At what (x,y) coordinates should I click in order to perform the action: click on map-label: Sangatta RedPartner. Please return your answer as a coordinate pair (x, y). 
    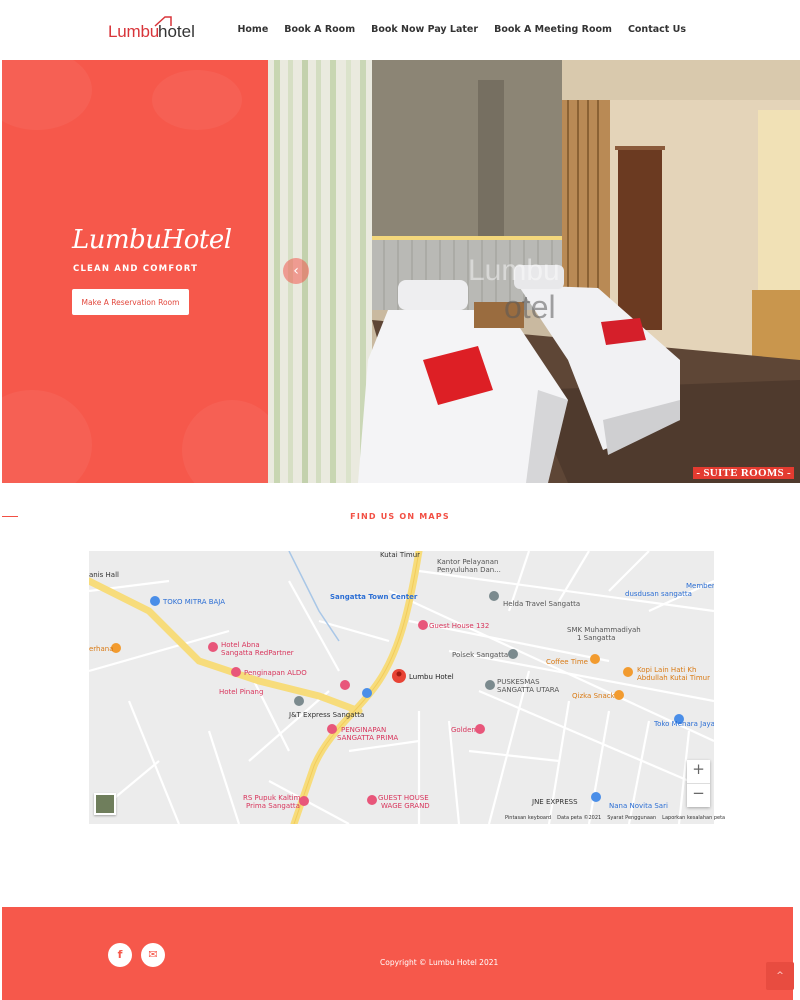
    Looking at the image, I should click on (257, 653).